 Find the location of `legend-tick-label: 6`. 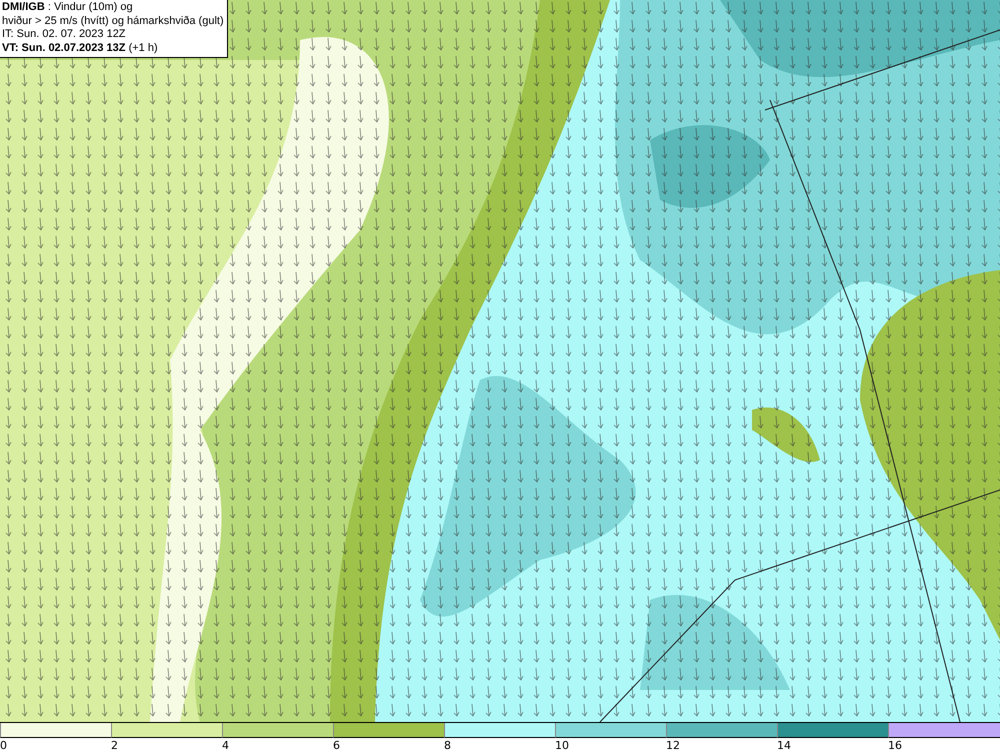

legend-tick-label: 6 is located at coordinates (336, 745).